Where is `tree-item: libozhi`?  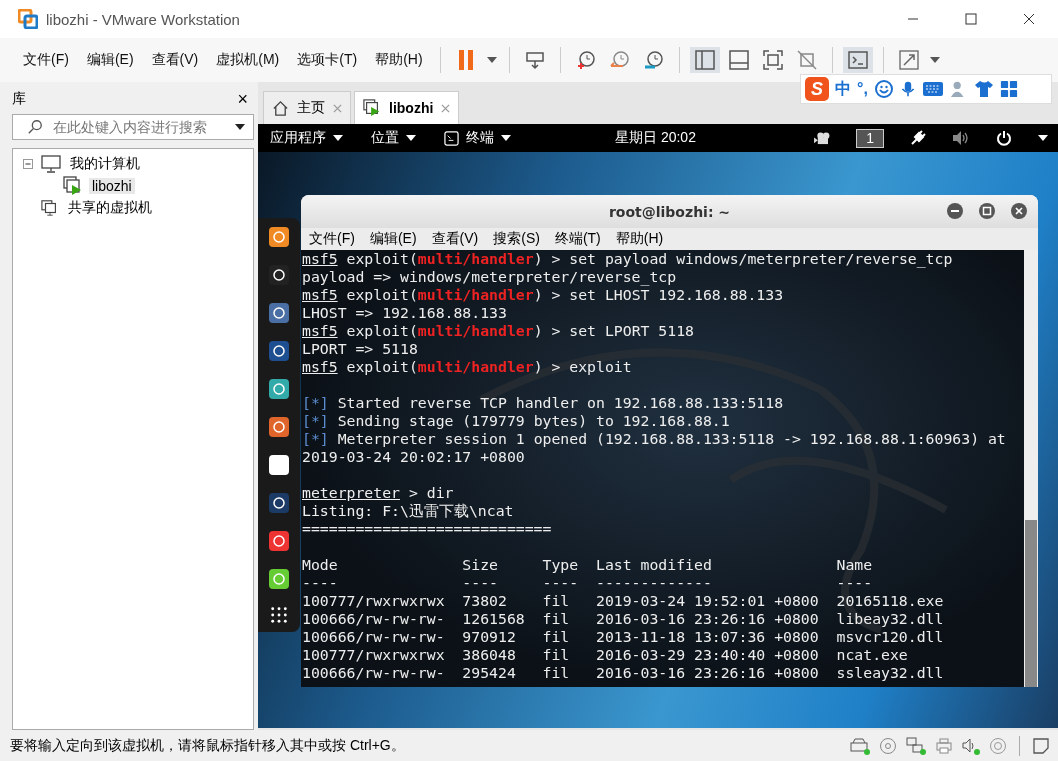 tree-item: libozhi is located at coordinates (112, 186).